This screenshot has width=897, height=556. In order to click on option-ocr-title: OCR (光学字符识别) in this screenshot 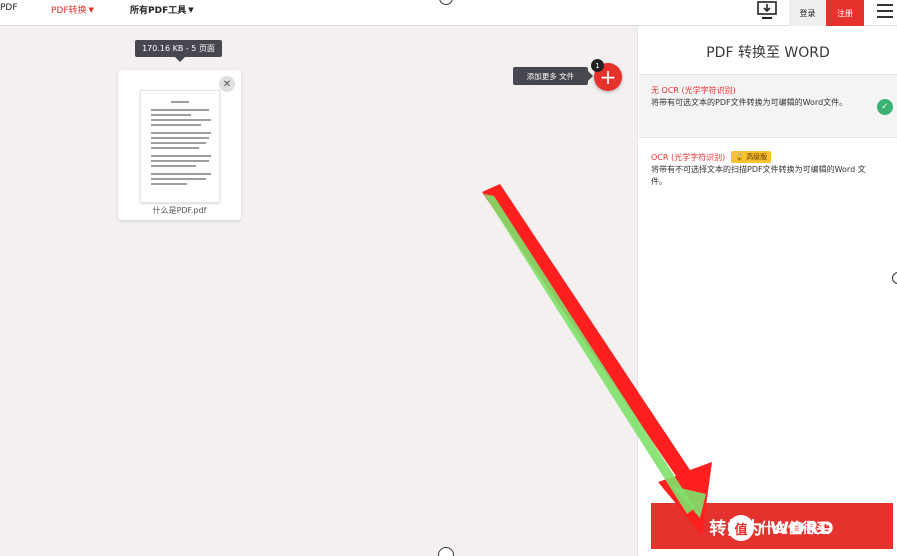, I will do `click(688, 157)`.